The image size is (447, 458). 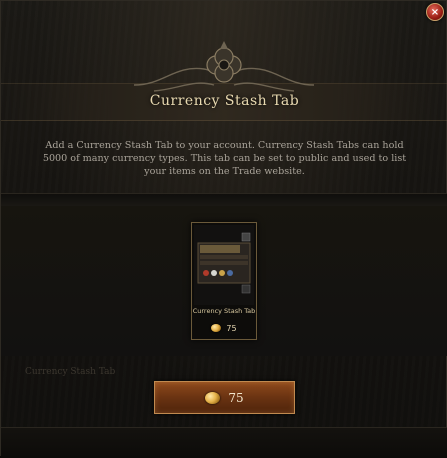 What do you see at coordinates (224, 265) in the screenshot?
I see `stash-tab-image-icon` at bounding box center [224, 265].